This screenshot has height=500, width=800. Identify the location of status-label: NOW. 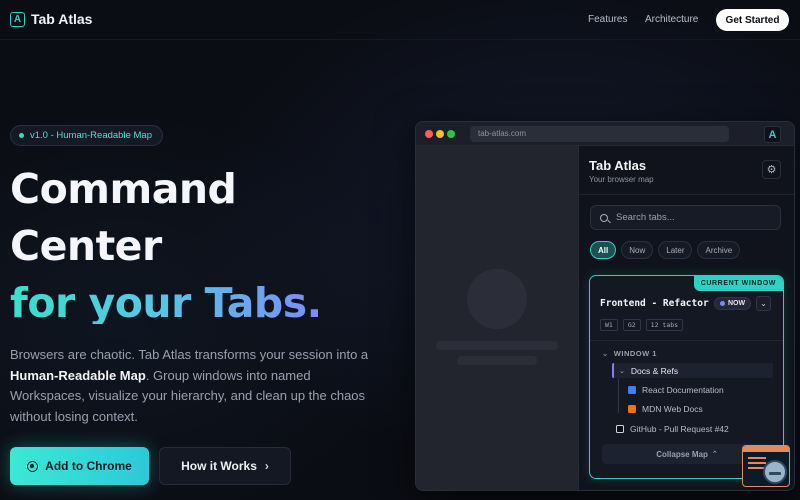
(737, 303).